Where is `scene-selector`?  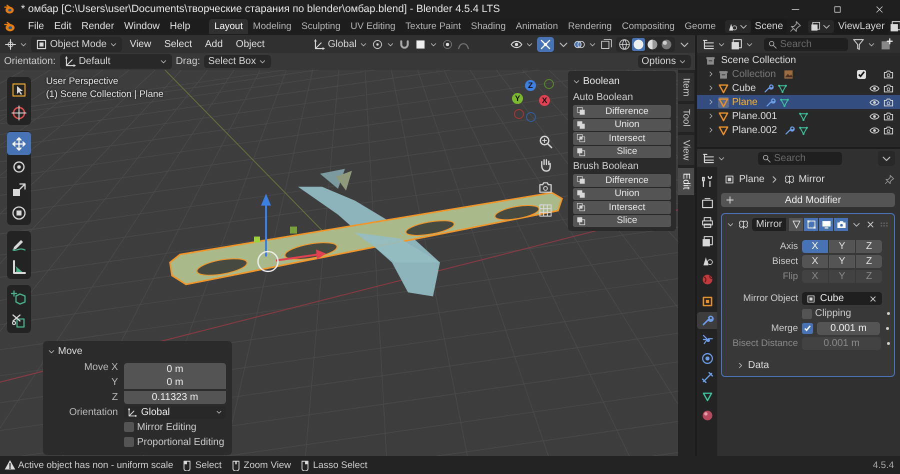 scene-selector is located at coordinates (737, 26).